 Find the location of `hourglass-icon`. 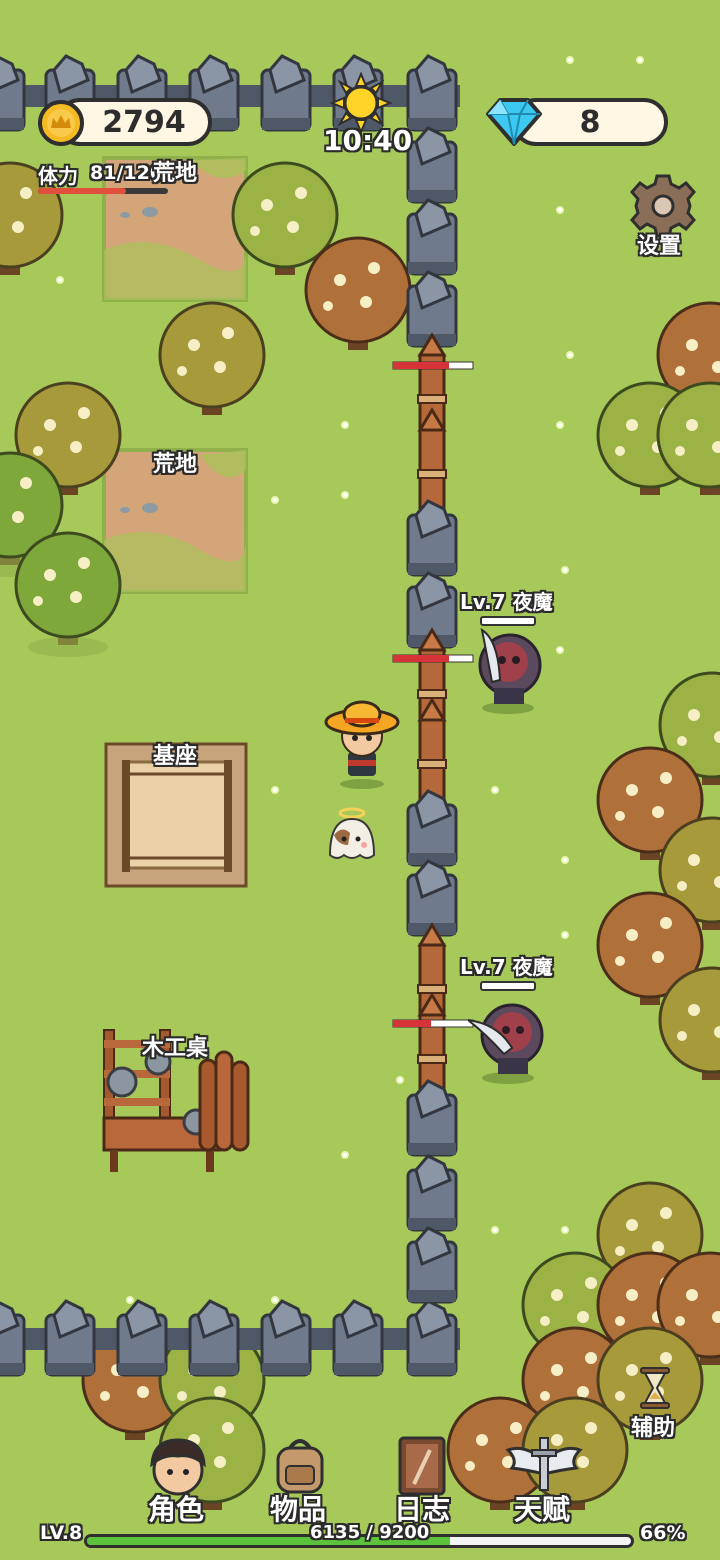

hourglass-icon is located at coordinates (655, 1388).